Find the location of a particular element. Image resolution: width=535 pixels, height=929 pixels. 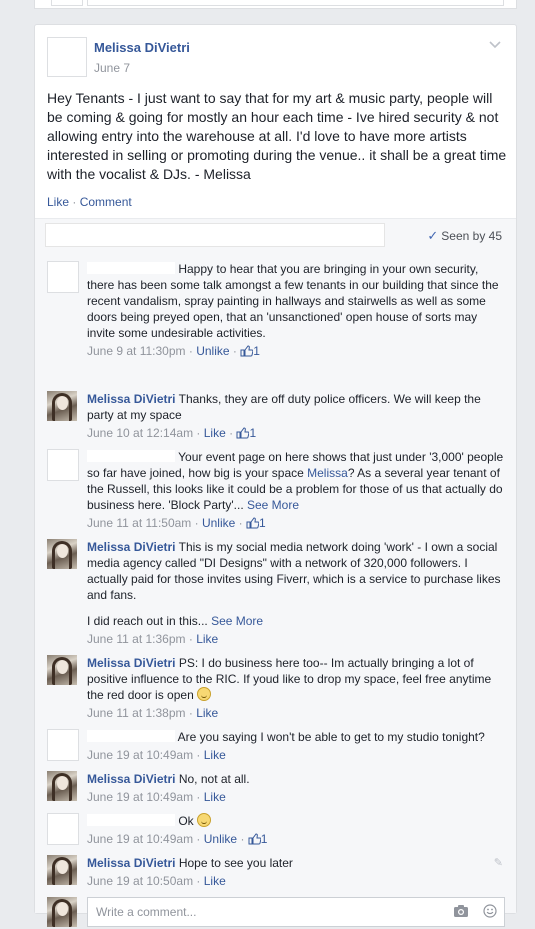

comment-time: June 10 at 12:14am is located at coordinates (140, 433).